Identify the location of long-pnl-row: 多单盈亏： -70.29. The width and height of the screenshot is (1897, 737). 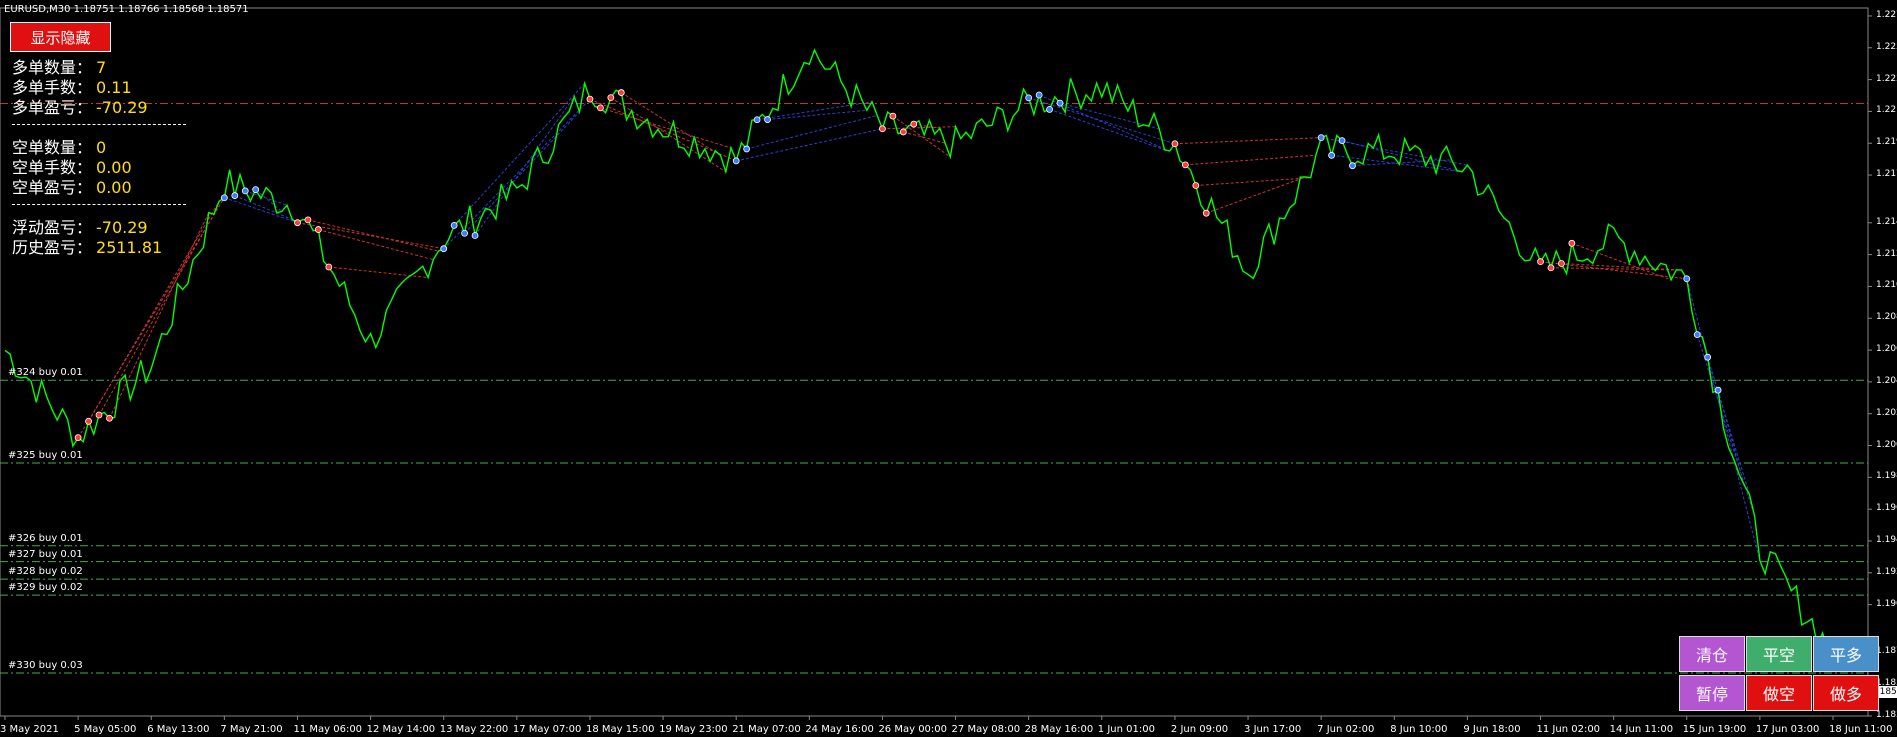
(80, 106).